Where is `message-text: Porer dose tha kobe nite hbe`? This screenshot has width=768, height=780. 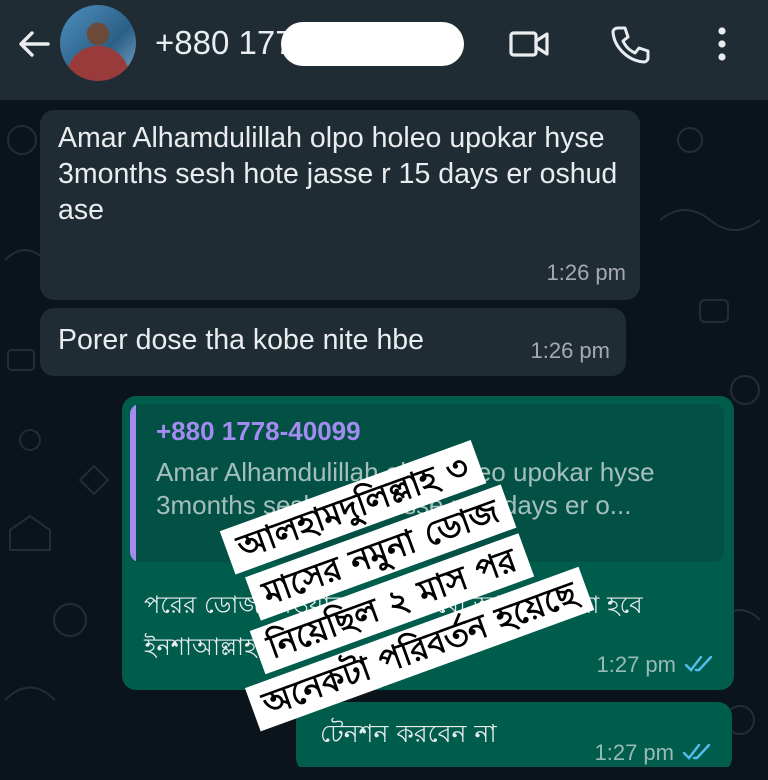
message-text: Porer dose tha kobe nite hbe is located at coordinates (241, 340).